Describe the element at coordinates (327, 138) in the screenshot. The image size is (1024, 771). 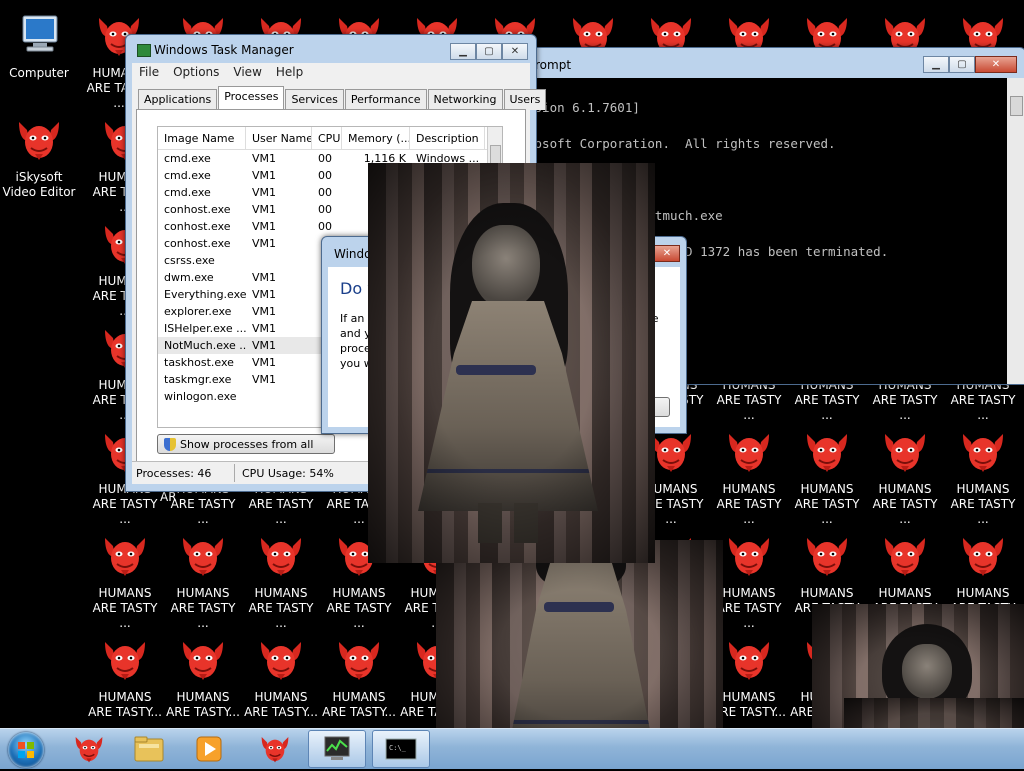
I see `column-cpu: CPU` at that location.